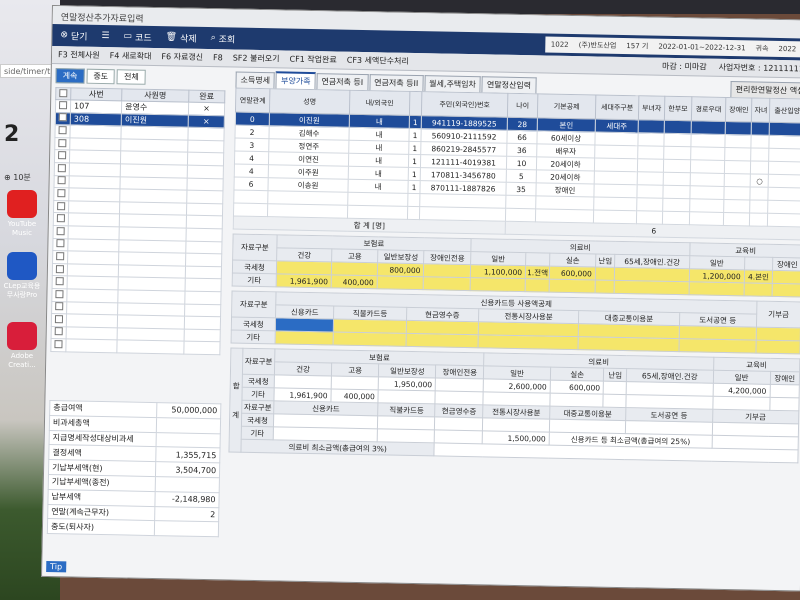 The width and height of the screenshot is (800, 600). What do you see at coordinates (22, 266) in the screenshot?
I see `clep-icon` at bounding box center [22, 266].